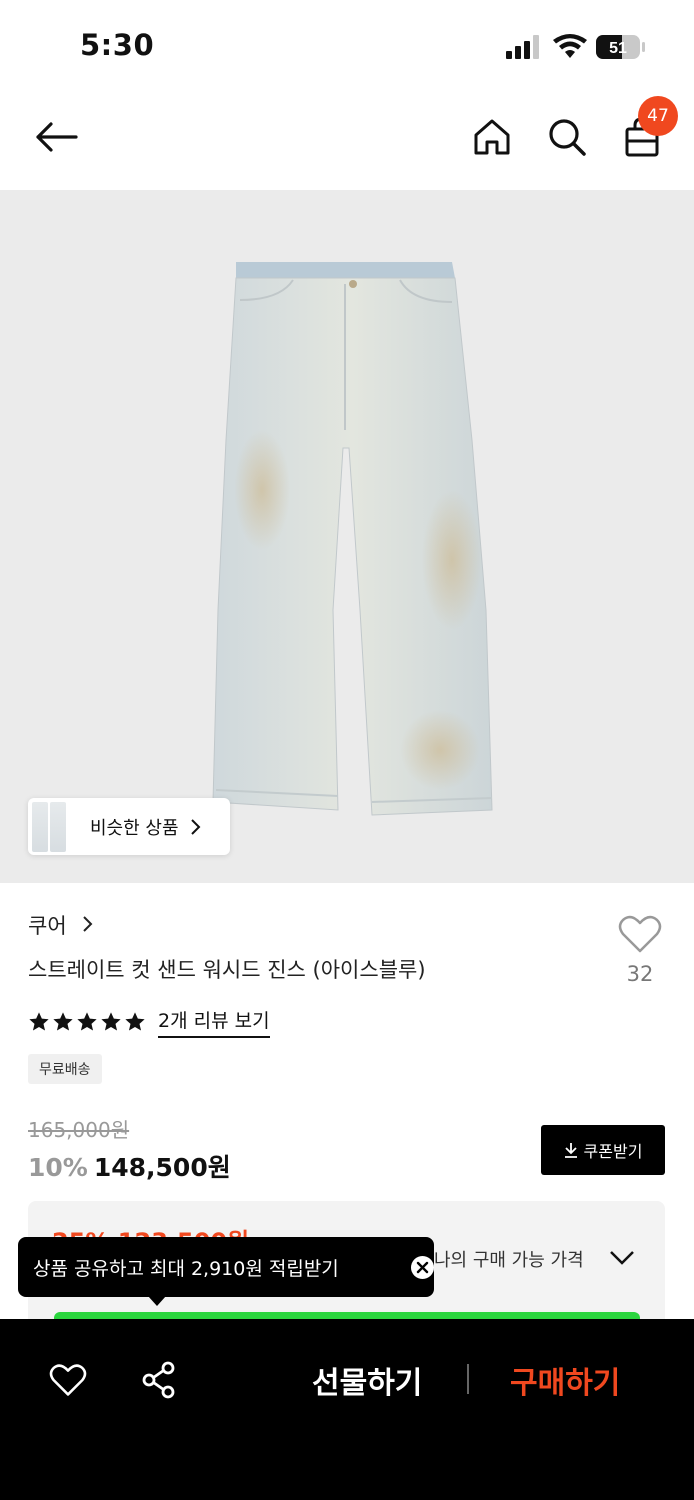 The image size is (694, 1500). I want to click on share-icon, so click(158, 1380).